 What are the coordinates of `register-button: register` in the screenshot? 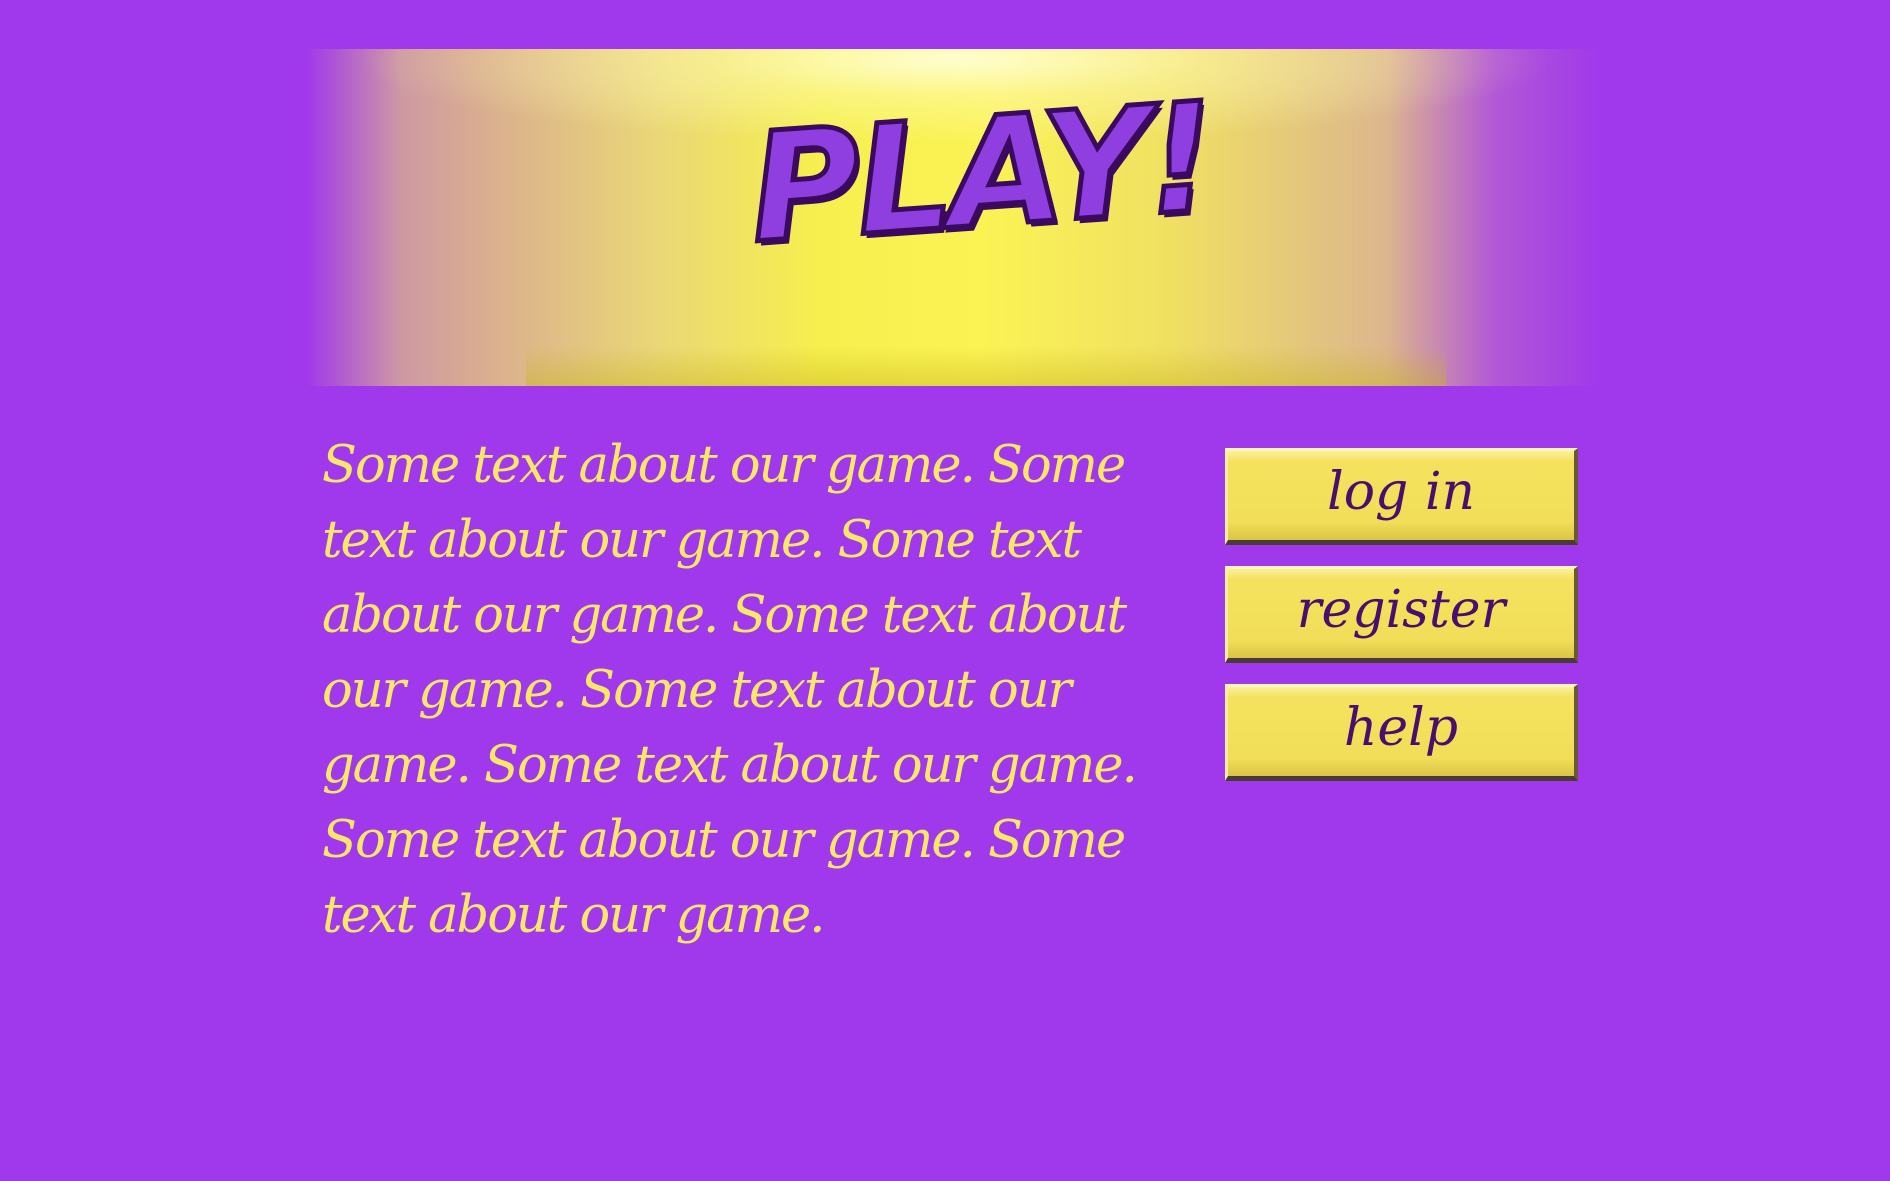 It's located at (1401, 614).